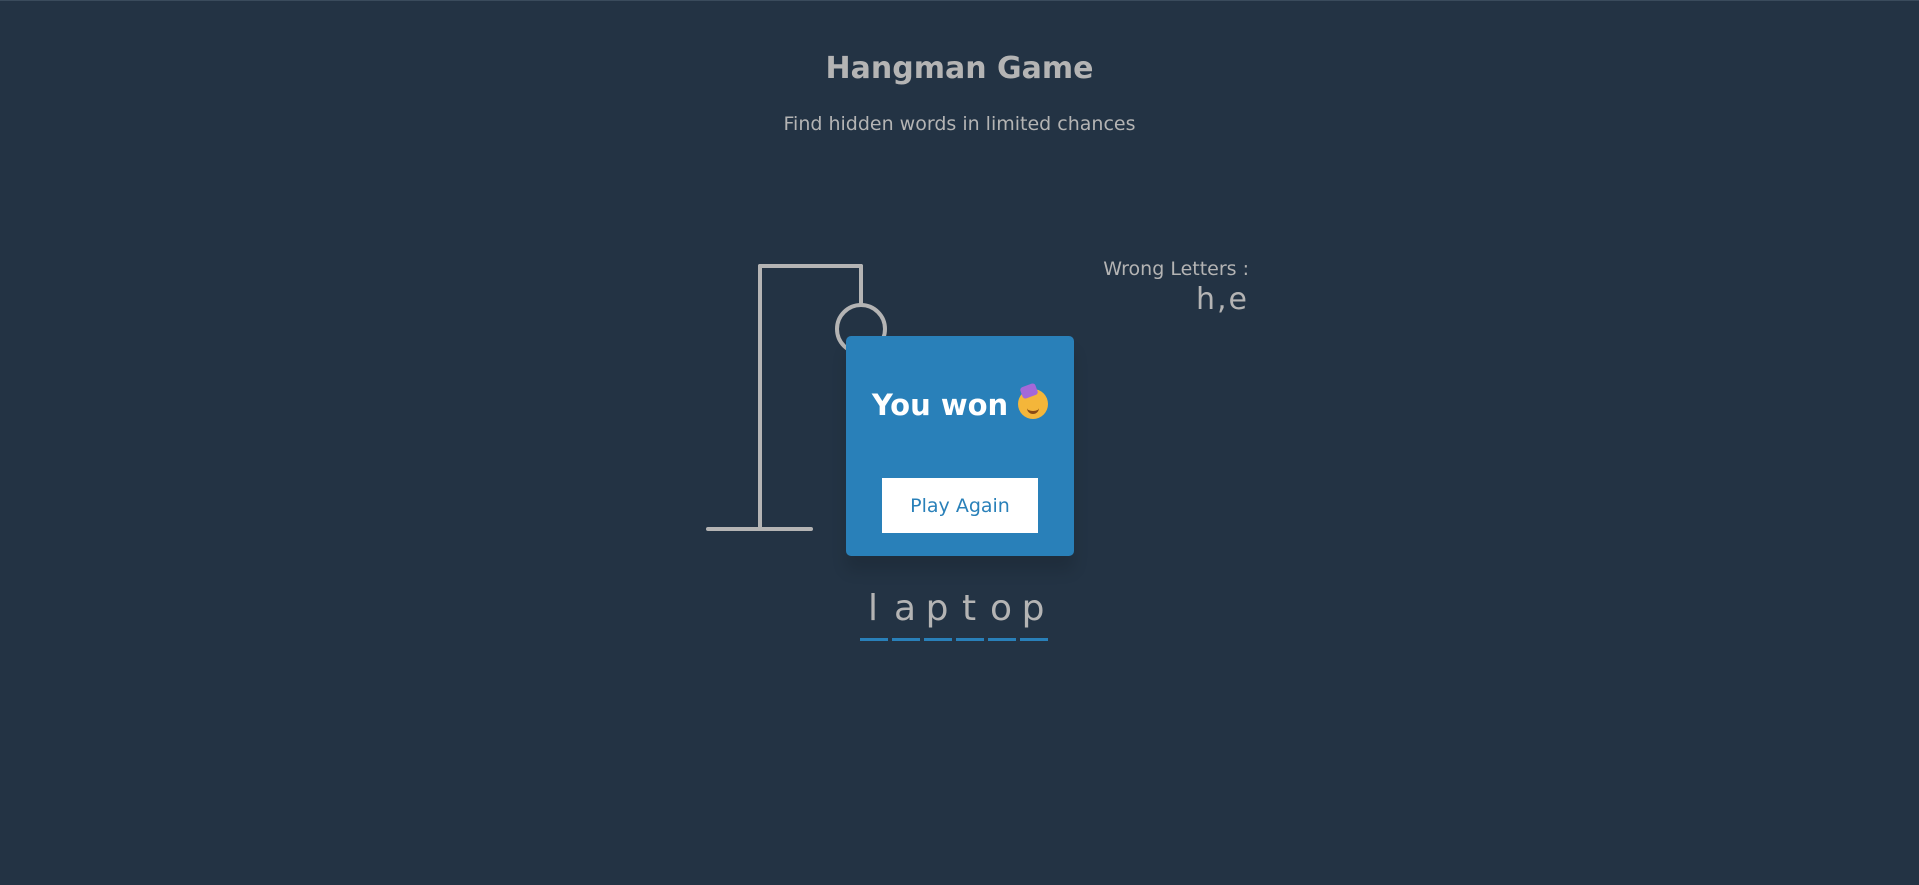 The width and height of the screenshot is (1919, 885). What do you see at coordinates (1176, 269) in the screenshot?
I see `wrong-letters-label: Wrong Letters :` at bounding box center [1176, 269].